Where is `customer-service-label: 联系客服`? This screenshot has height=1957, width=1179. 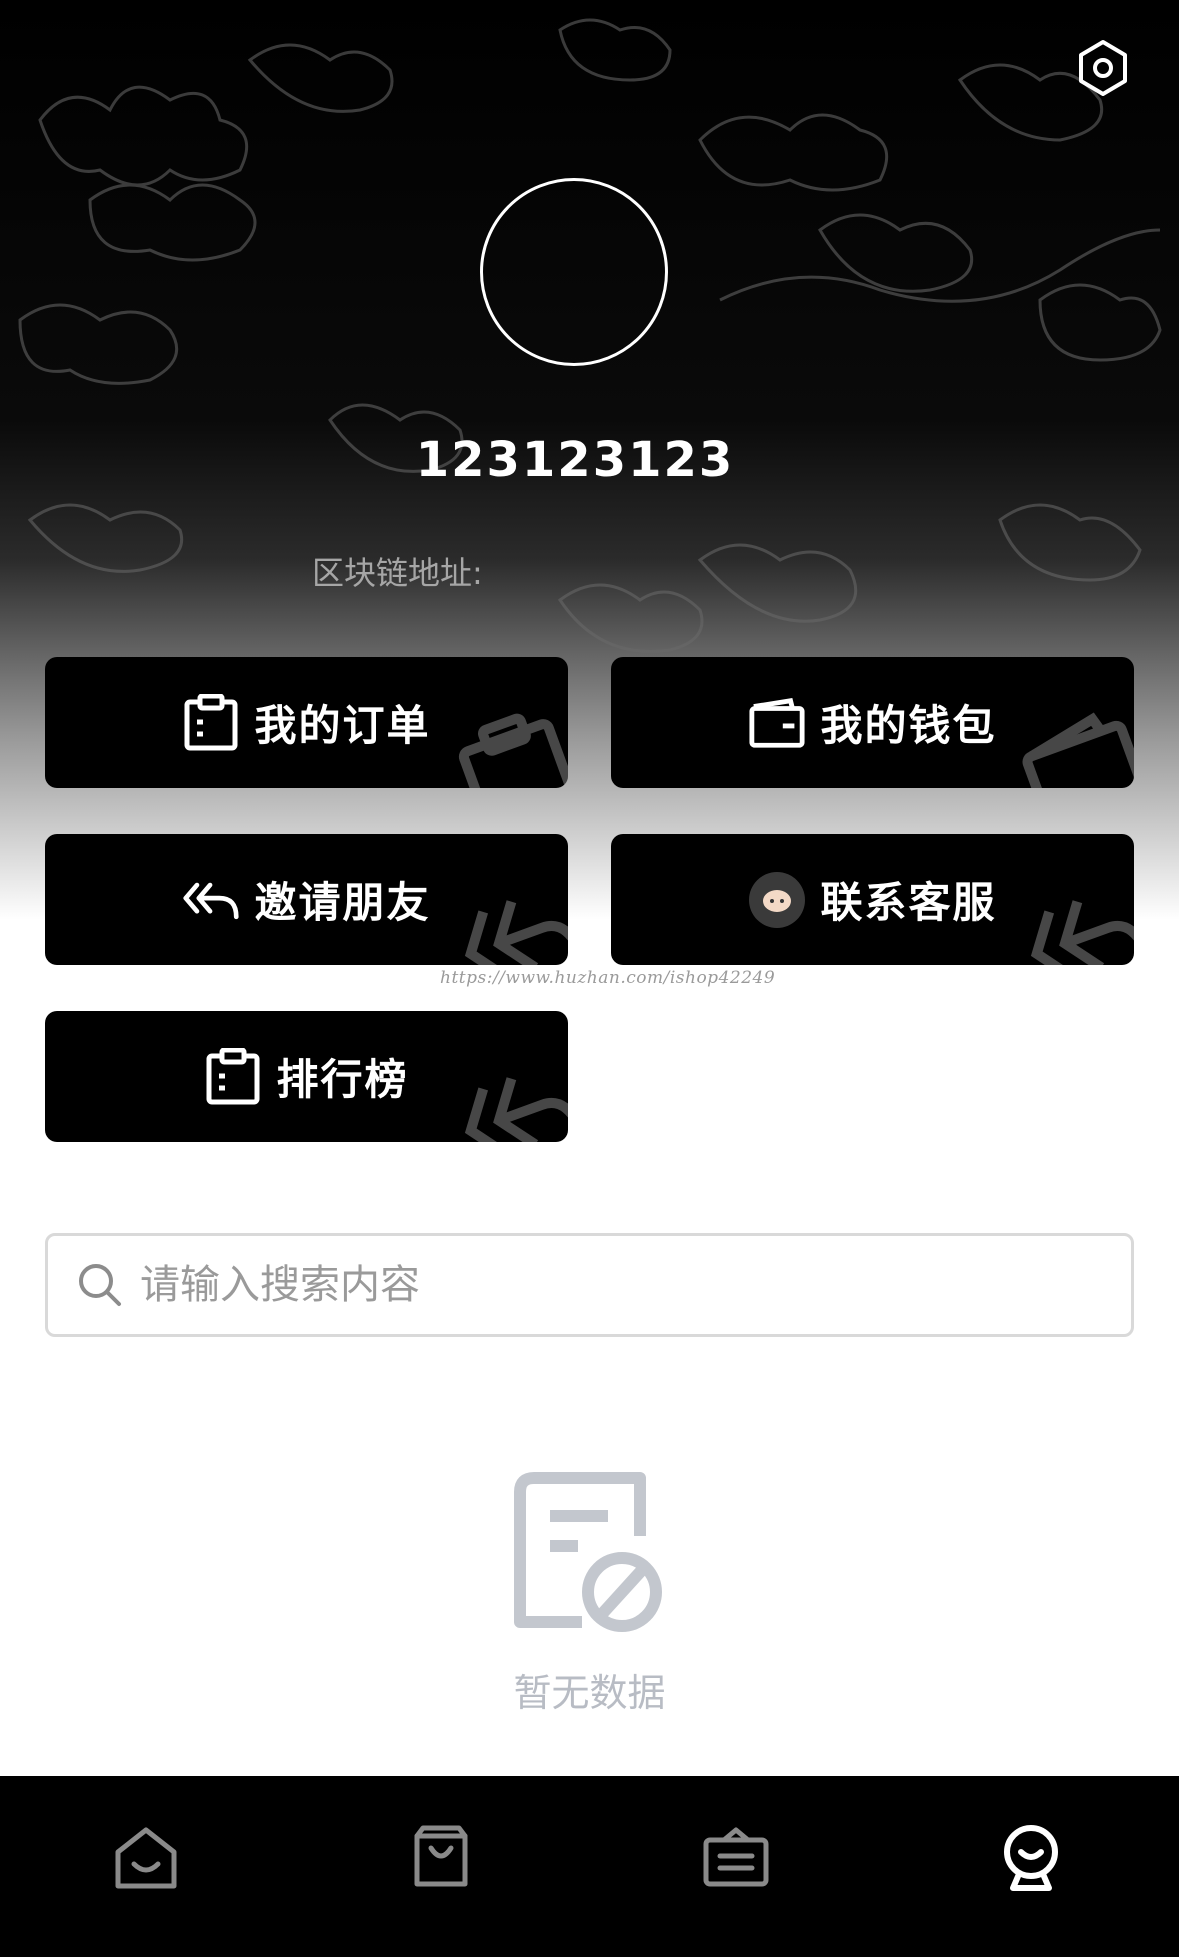 customer-service-label: 联系客服 is located at coordinates (908, 902).